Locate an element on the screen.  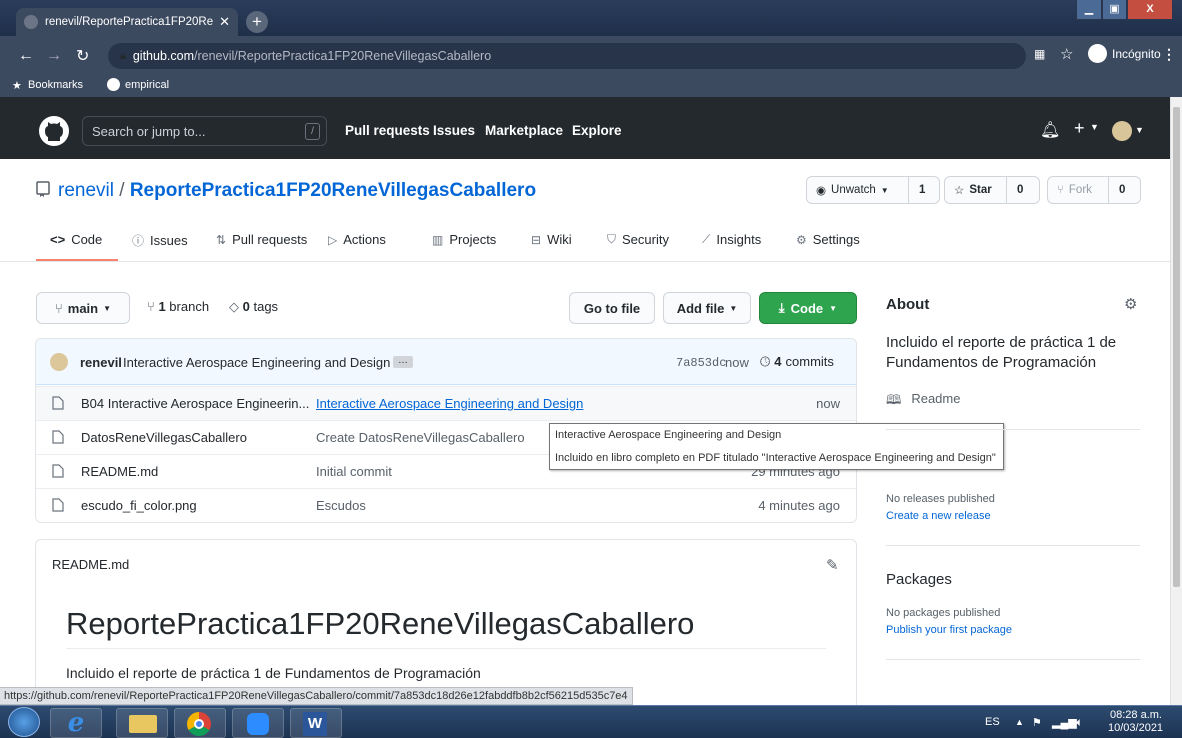
commits-count: 4 is located at coordinates (778, 361).